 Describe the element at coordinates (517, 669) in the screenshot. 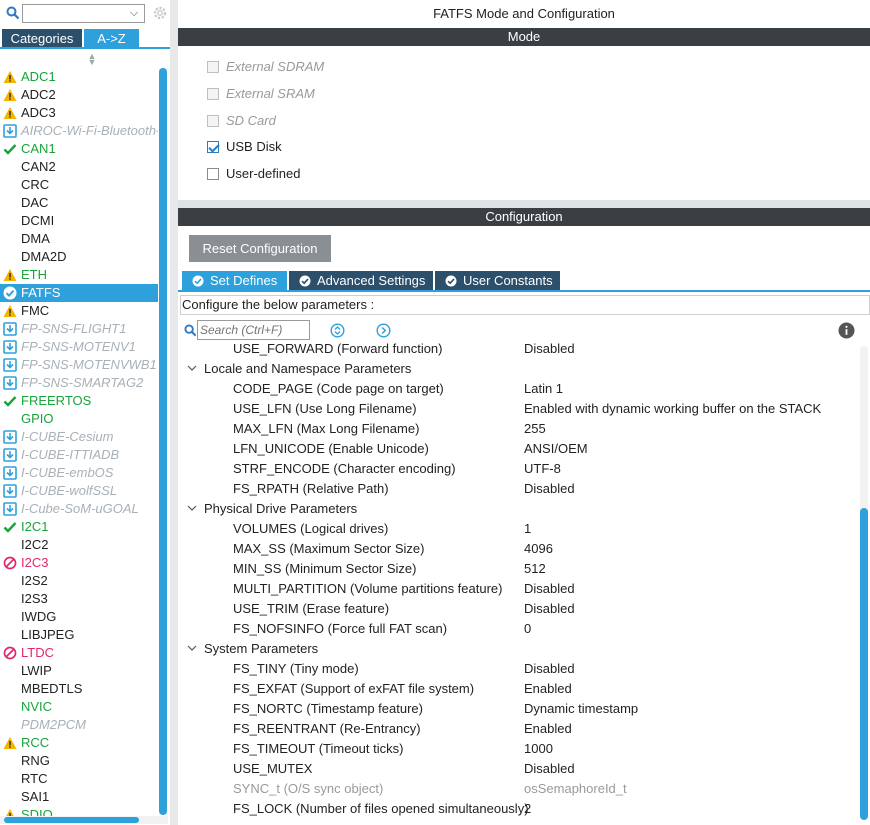

I see `parameter-row: FS_TINY (Tiny mode) Disabled` at that location.